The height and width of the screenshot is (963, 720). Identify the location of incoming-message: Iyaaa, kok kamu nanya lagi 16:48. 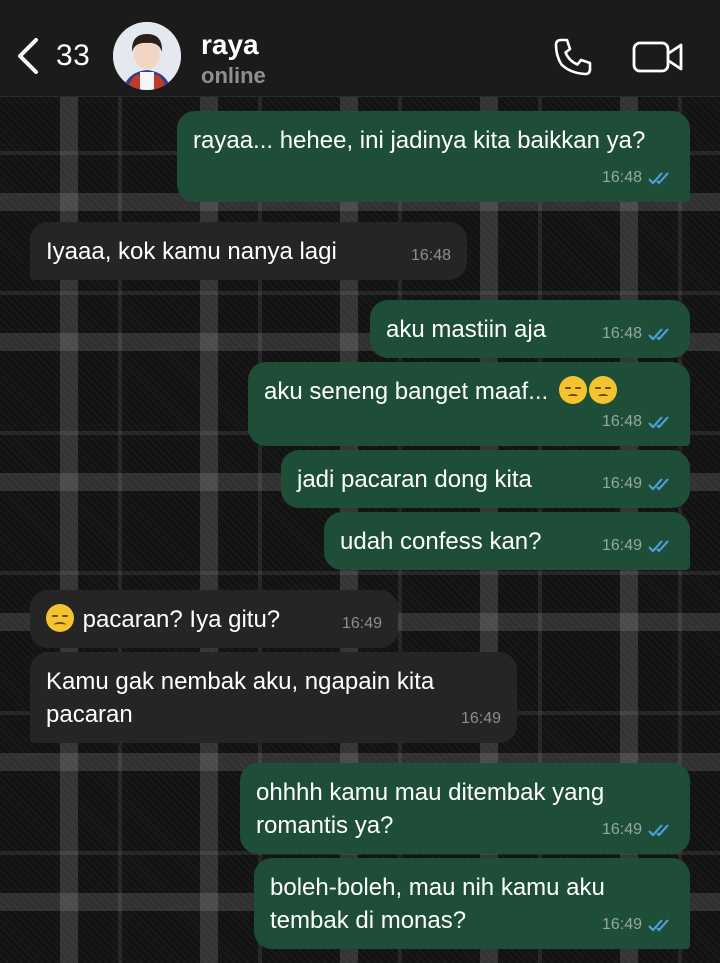
(248, 251).